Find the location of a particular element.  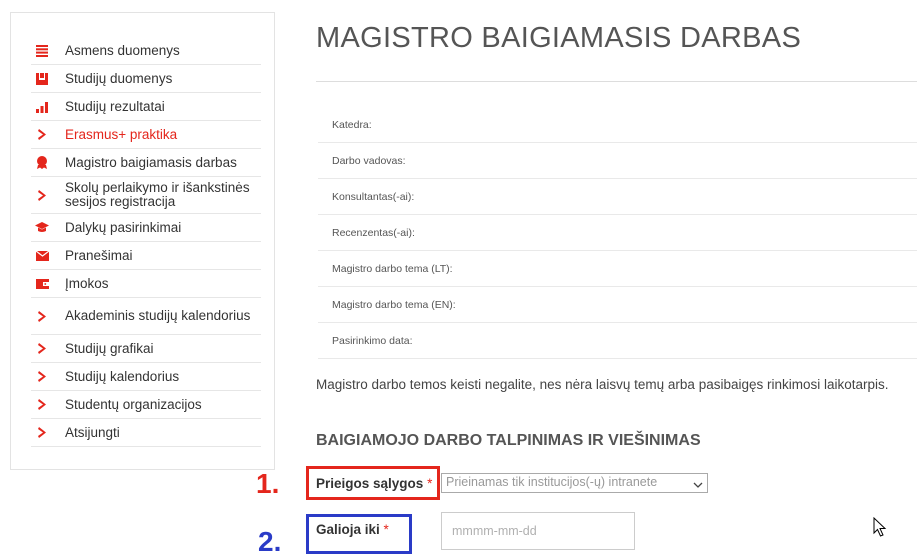

sidebar-item-label: Atsijungti is located at coordinates (92, 432).